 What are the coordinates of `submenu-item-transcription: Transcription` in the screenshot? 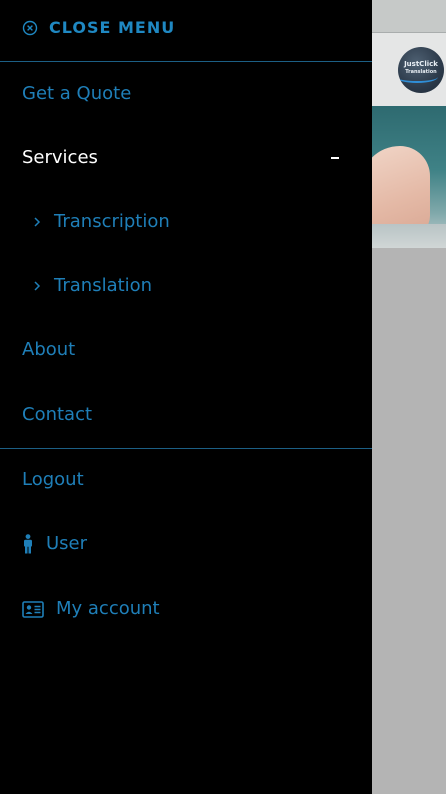 It's located at (186, 222).